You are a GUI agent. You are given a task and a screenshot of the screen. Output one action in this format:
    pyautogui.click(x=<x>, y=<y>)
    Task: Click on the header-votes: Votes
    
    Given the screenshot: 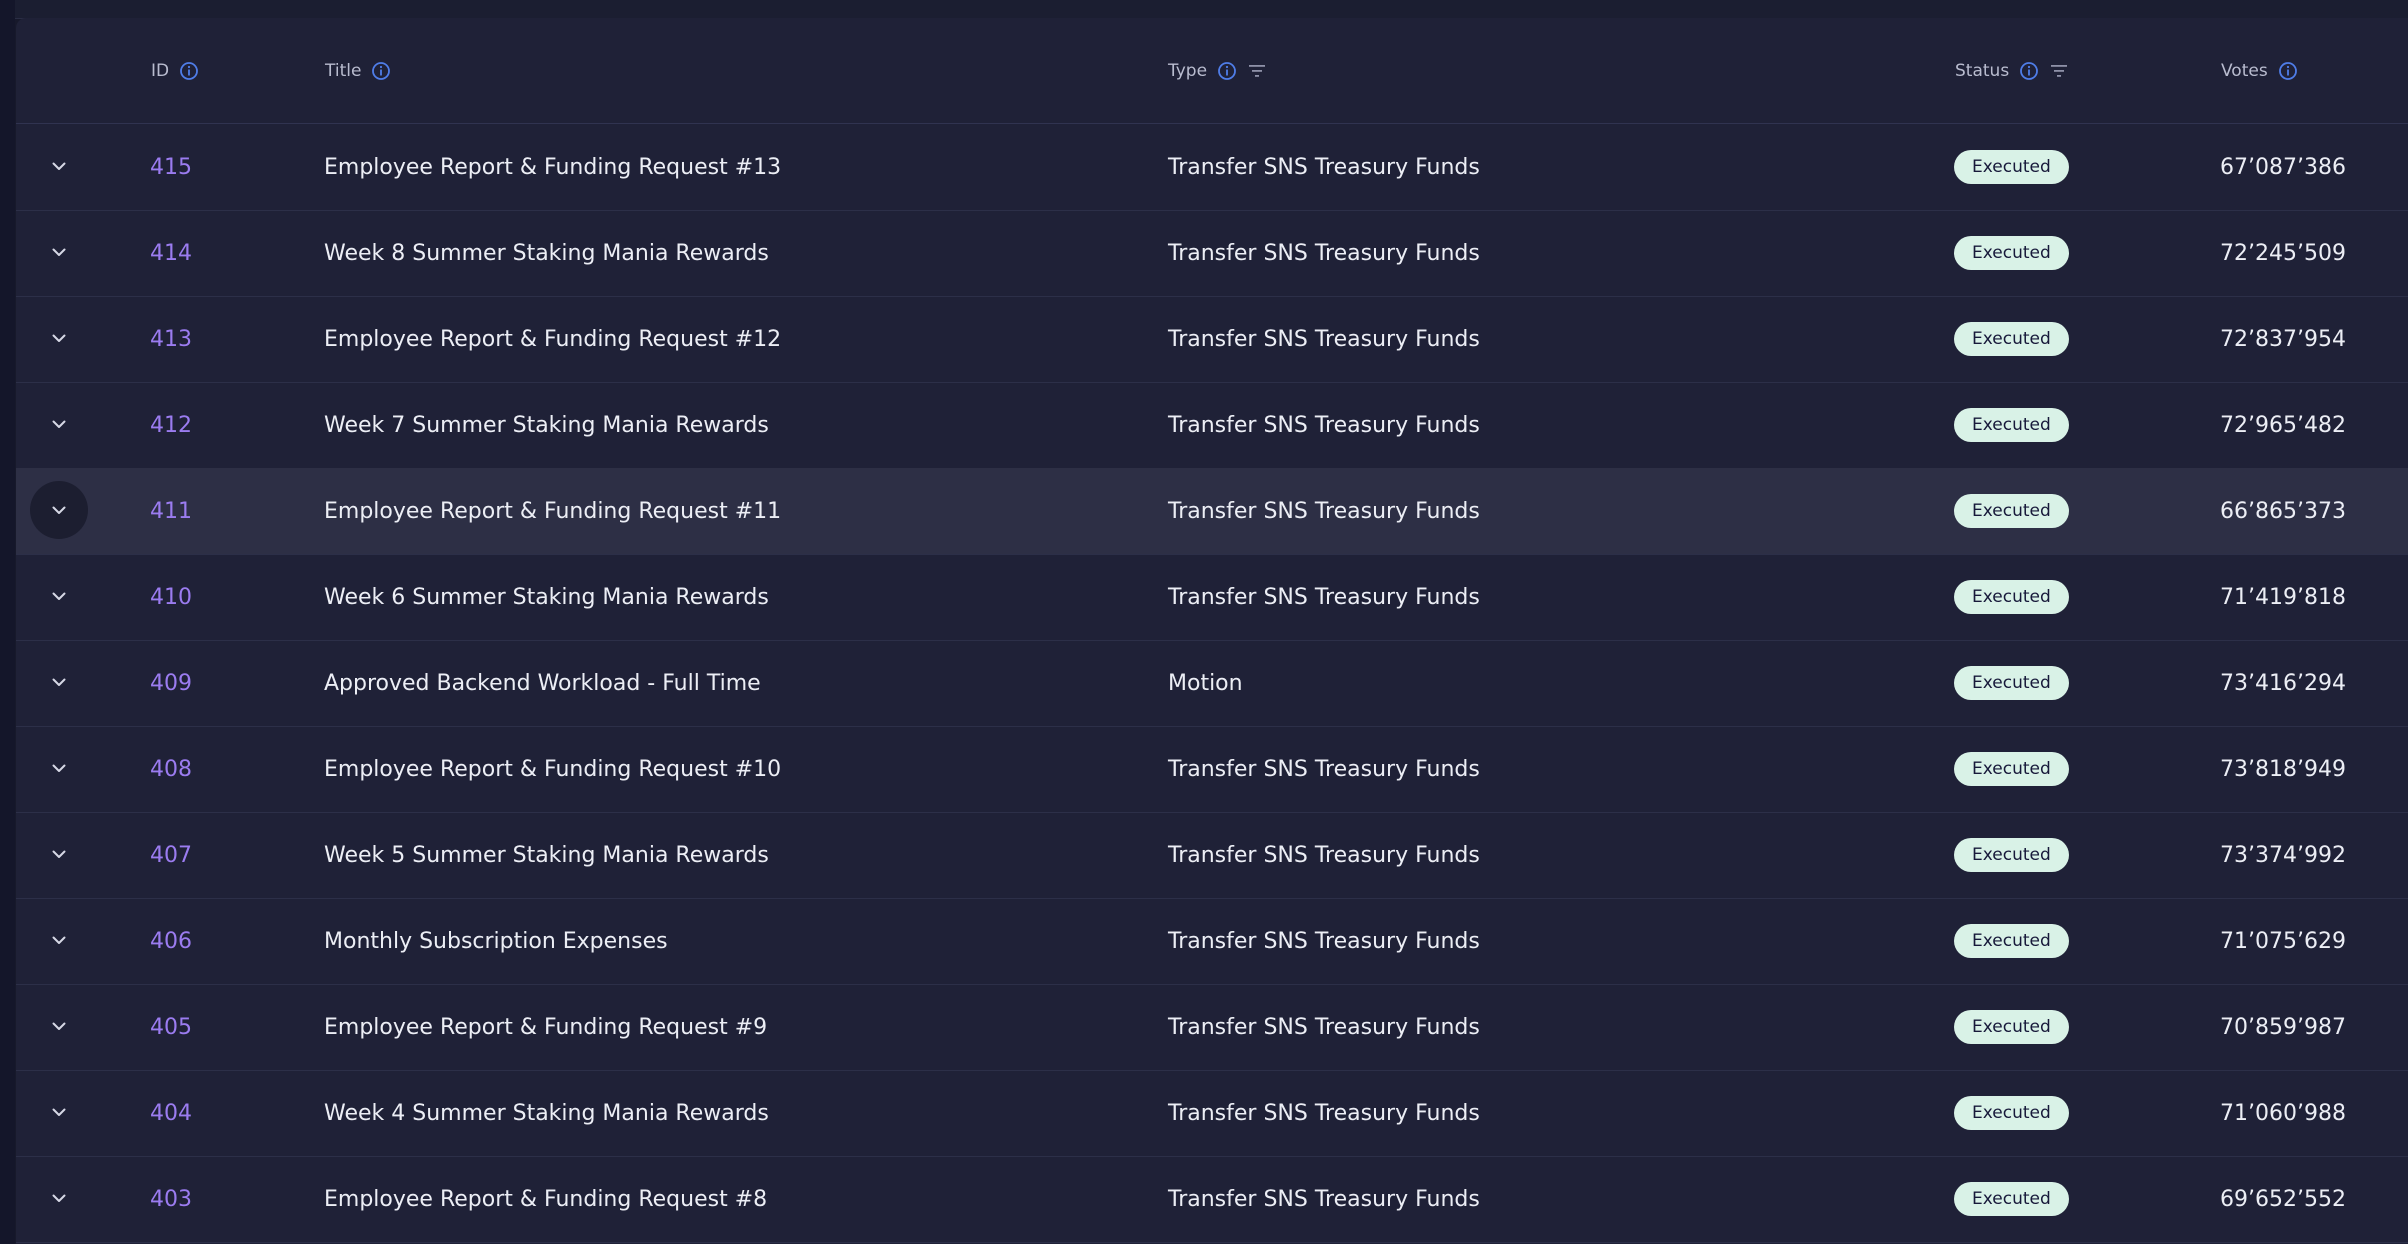 What is the action you would take?
    pyautogui.click(x=2264, y=71)
    